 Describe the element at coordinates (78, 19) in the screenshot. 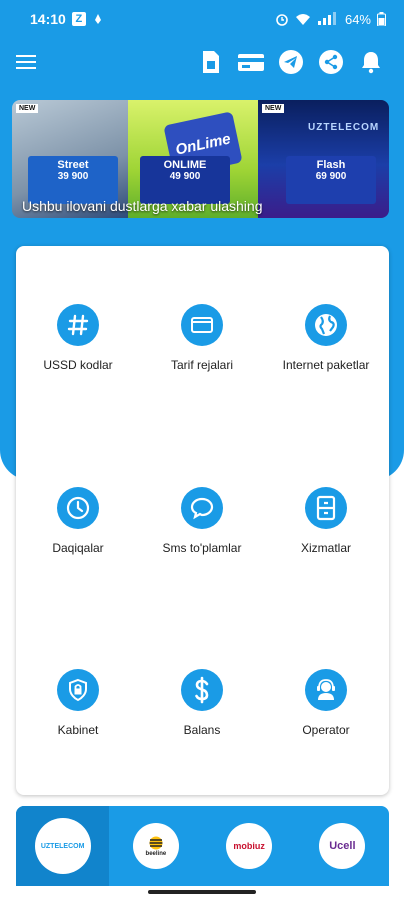

I see `notification-z-icon: Z` at that location.